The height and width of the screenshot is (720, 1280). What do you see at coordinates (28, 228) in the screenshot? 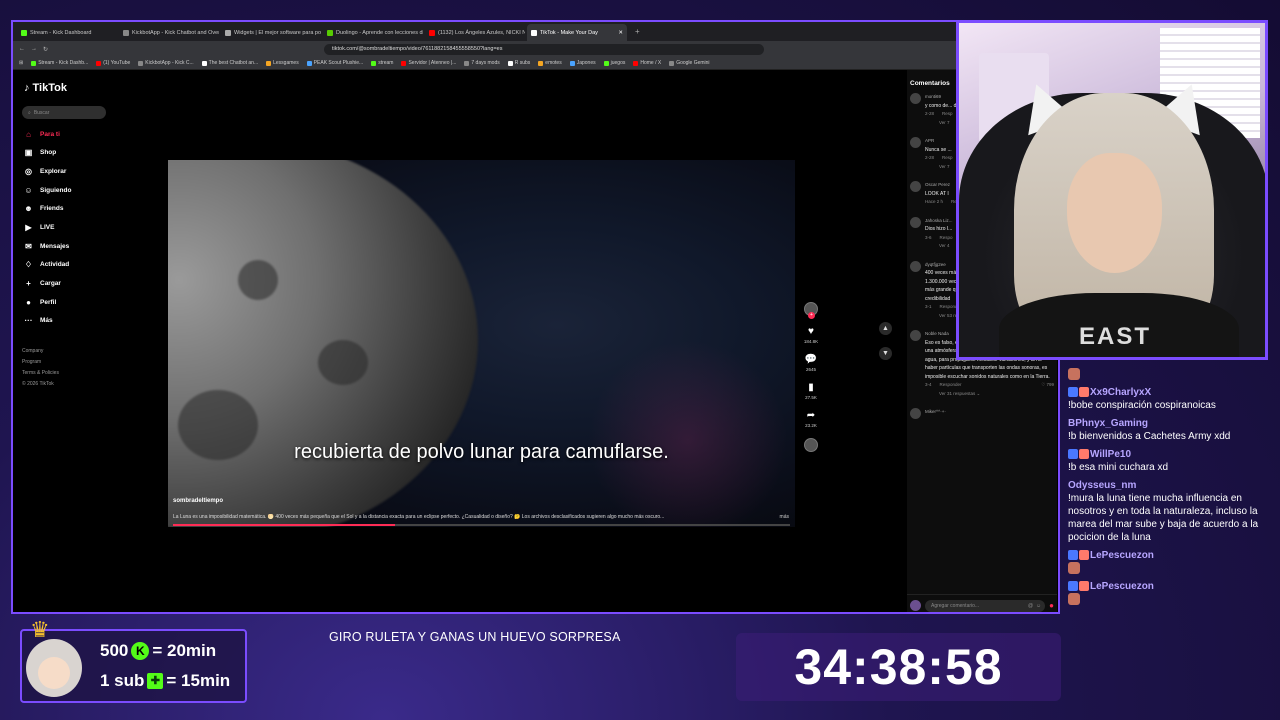
I see `live-icon: ▶` at bounding box center [28, 228].